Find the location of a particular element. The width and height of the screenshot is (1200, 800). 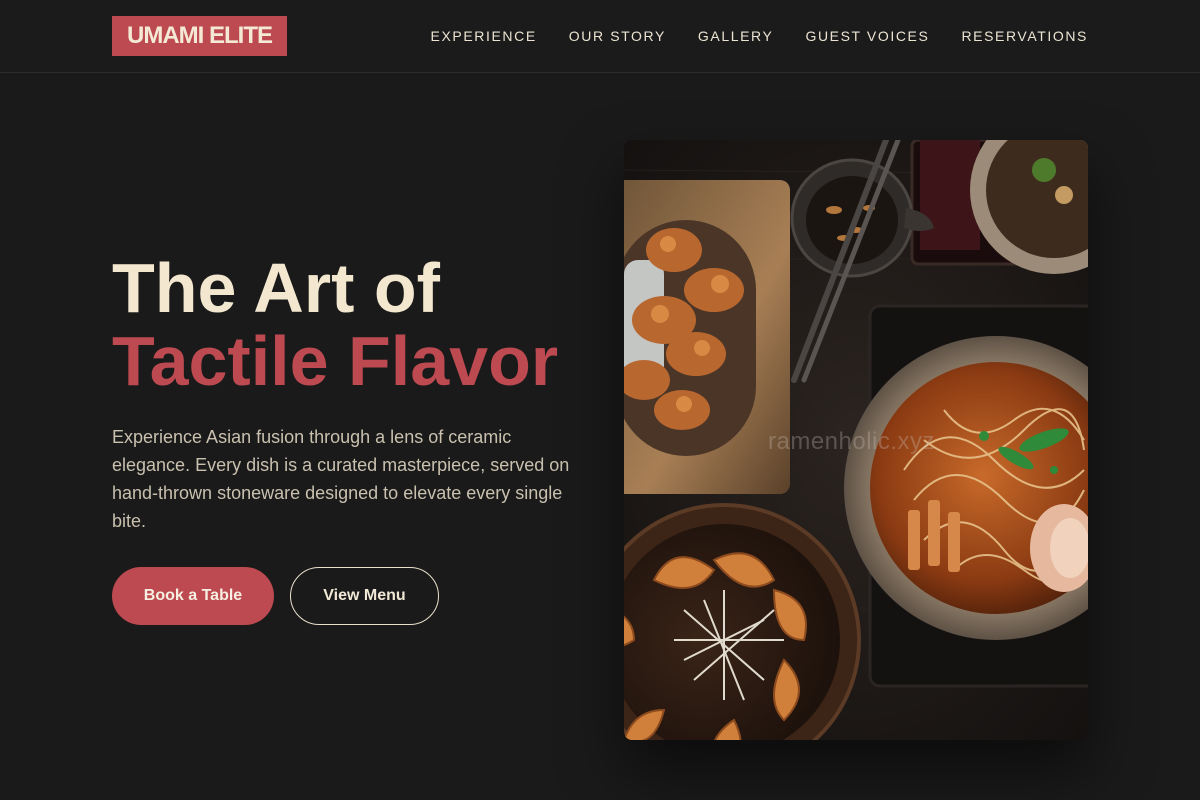

hero-title: The Art of Tactile Flavor is located at coordinates (352, 325).